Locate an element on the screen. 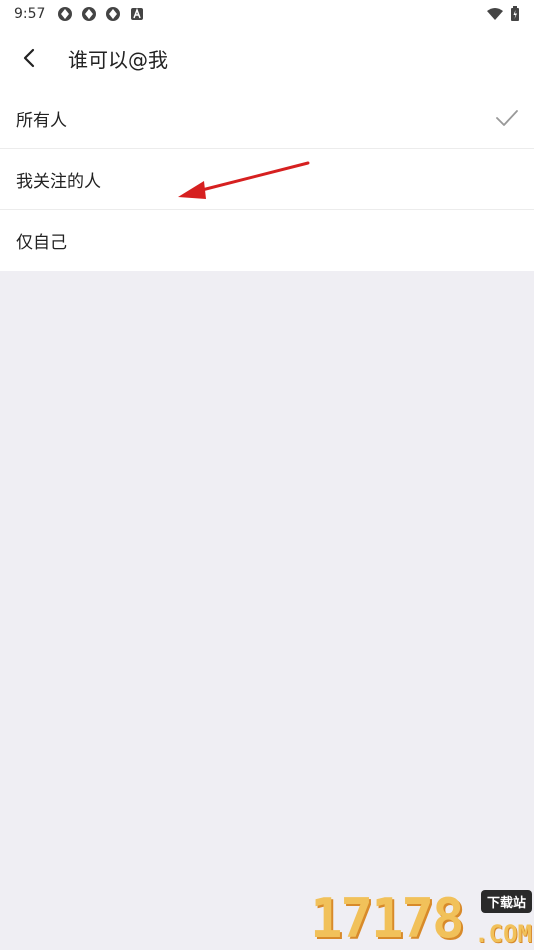  watermark: 17178 下载站 .COM is located at coordinates (419, 919).